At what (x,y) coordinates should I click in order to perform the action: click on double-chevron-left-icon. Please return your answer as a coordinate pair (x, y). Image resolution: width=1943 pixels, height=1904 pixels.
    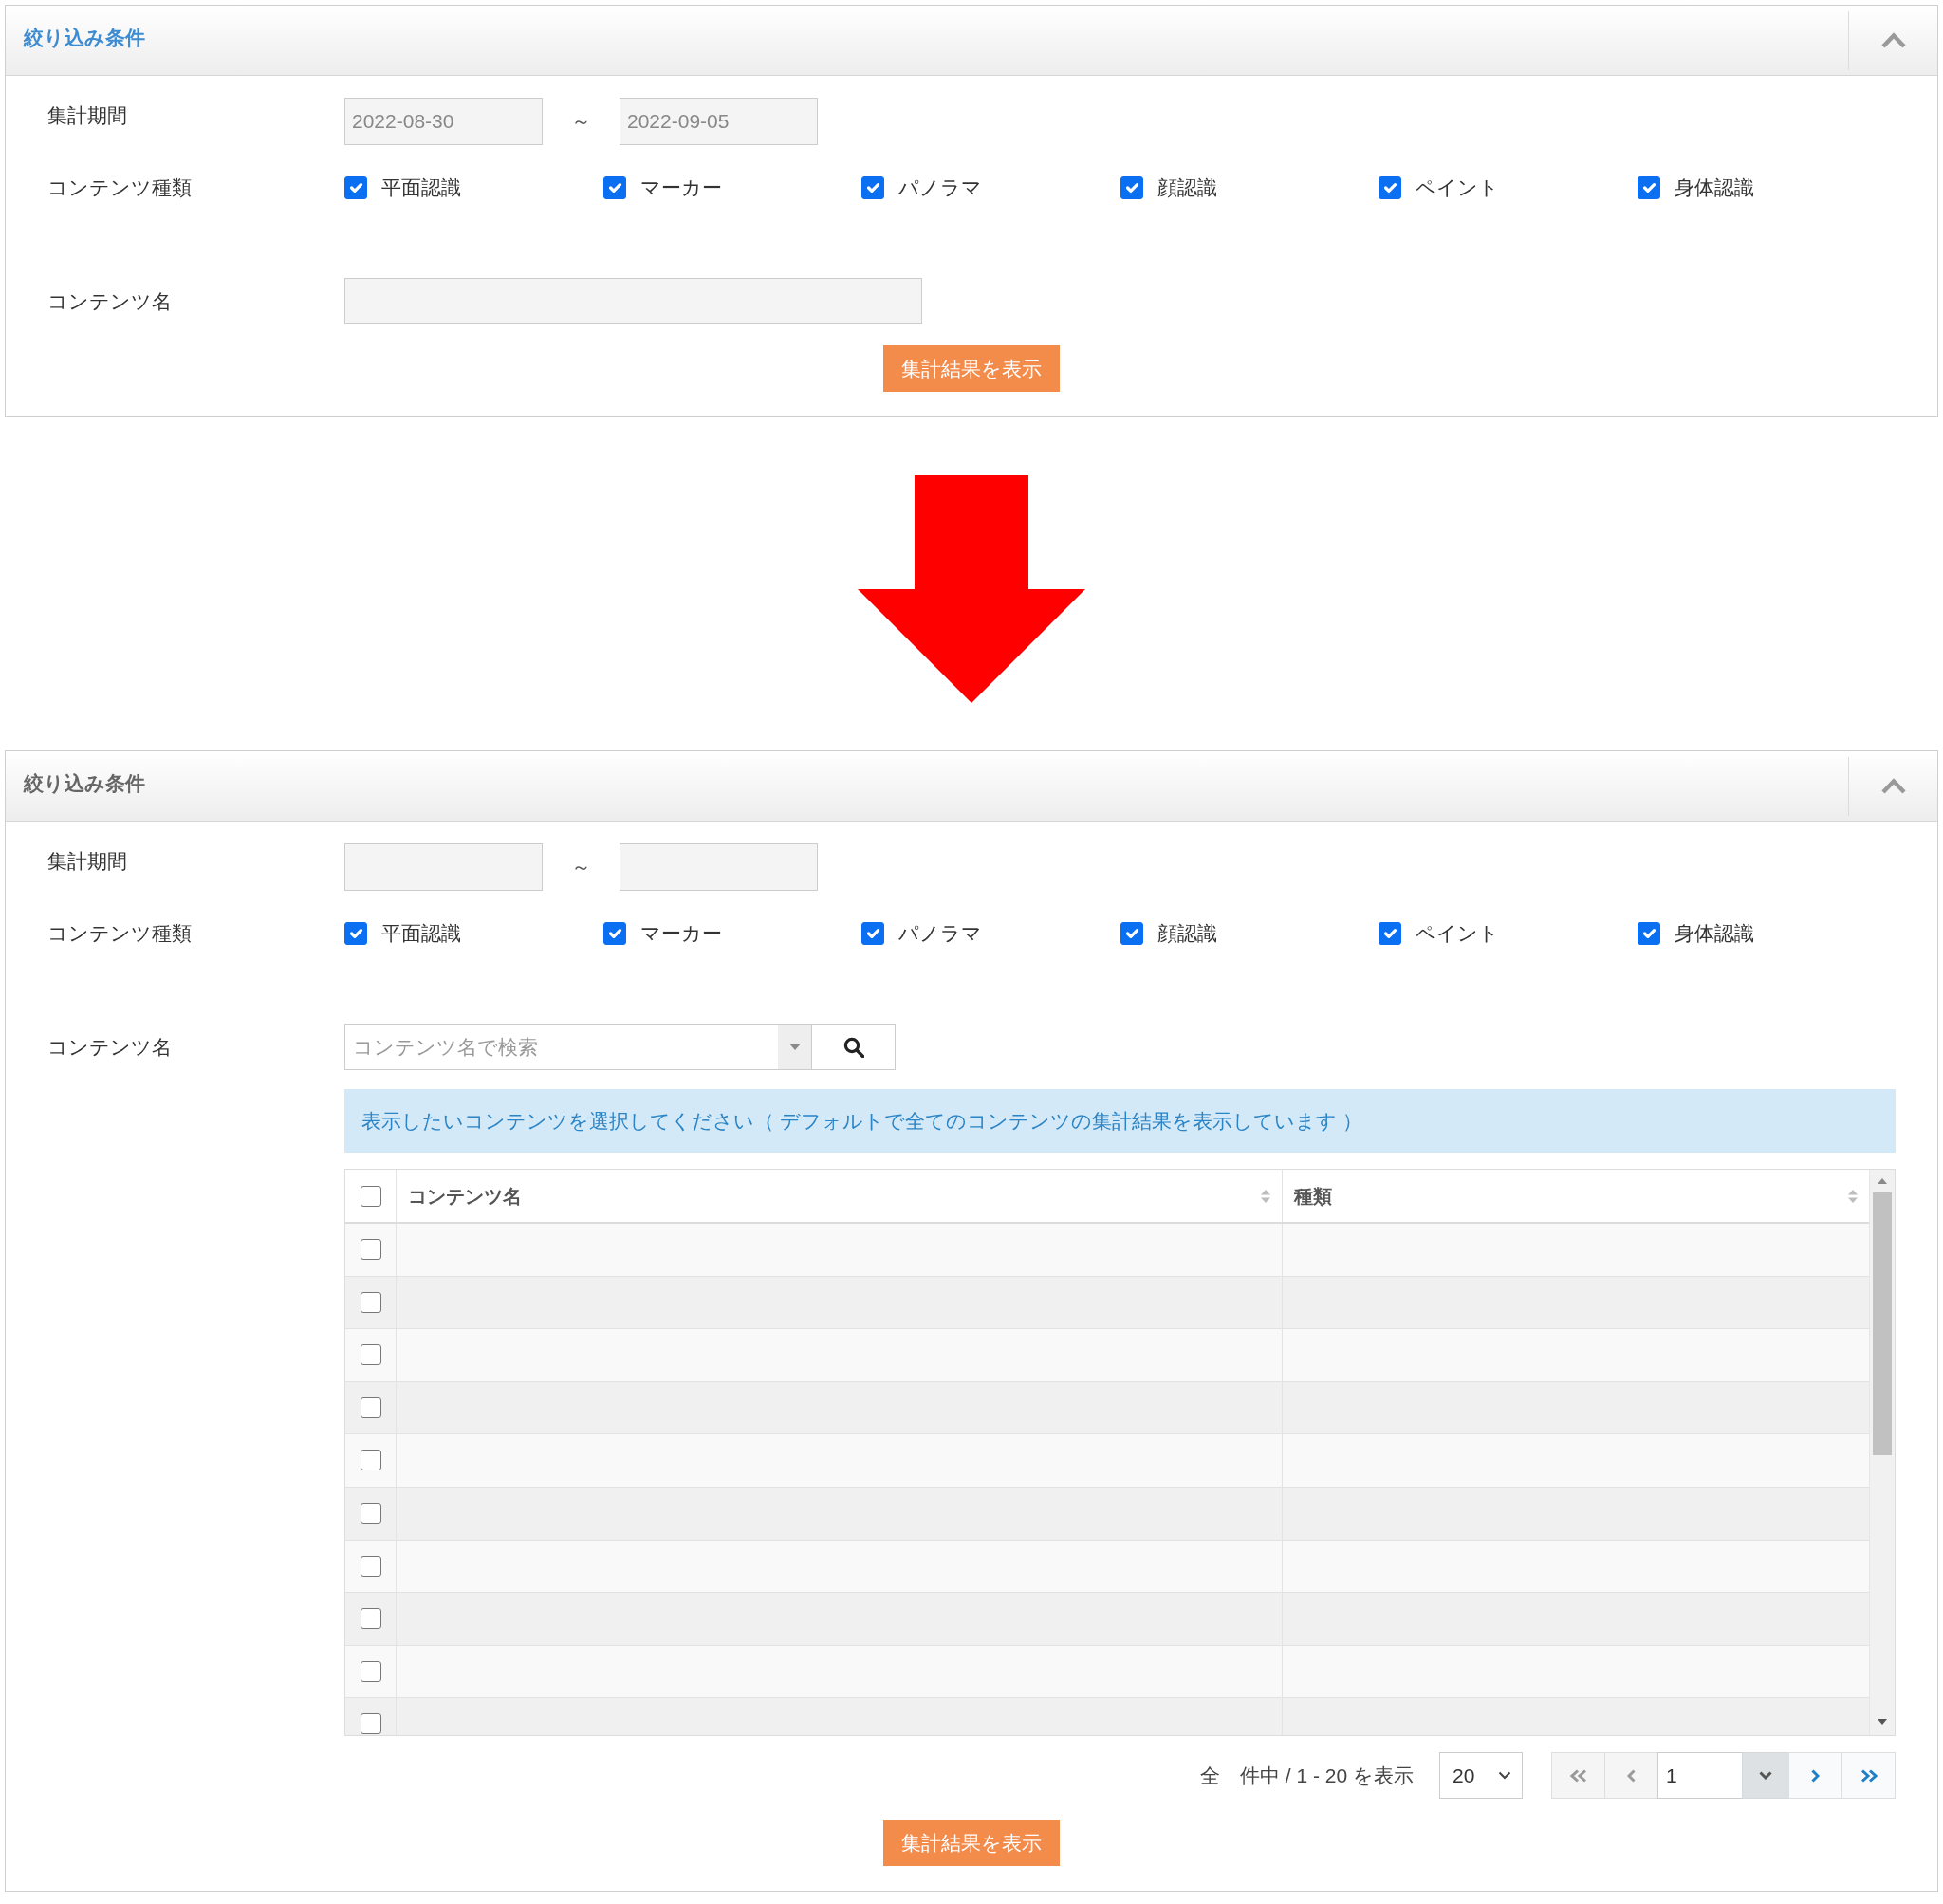
    Looking at the image, I should click on (1578, 1775).